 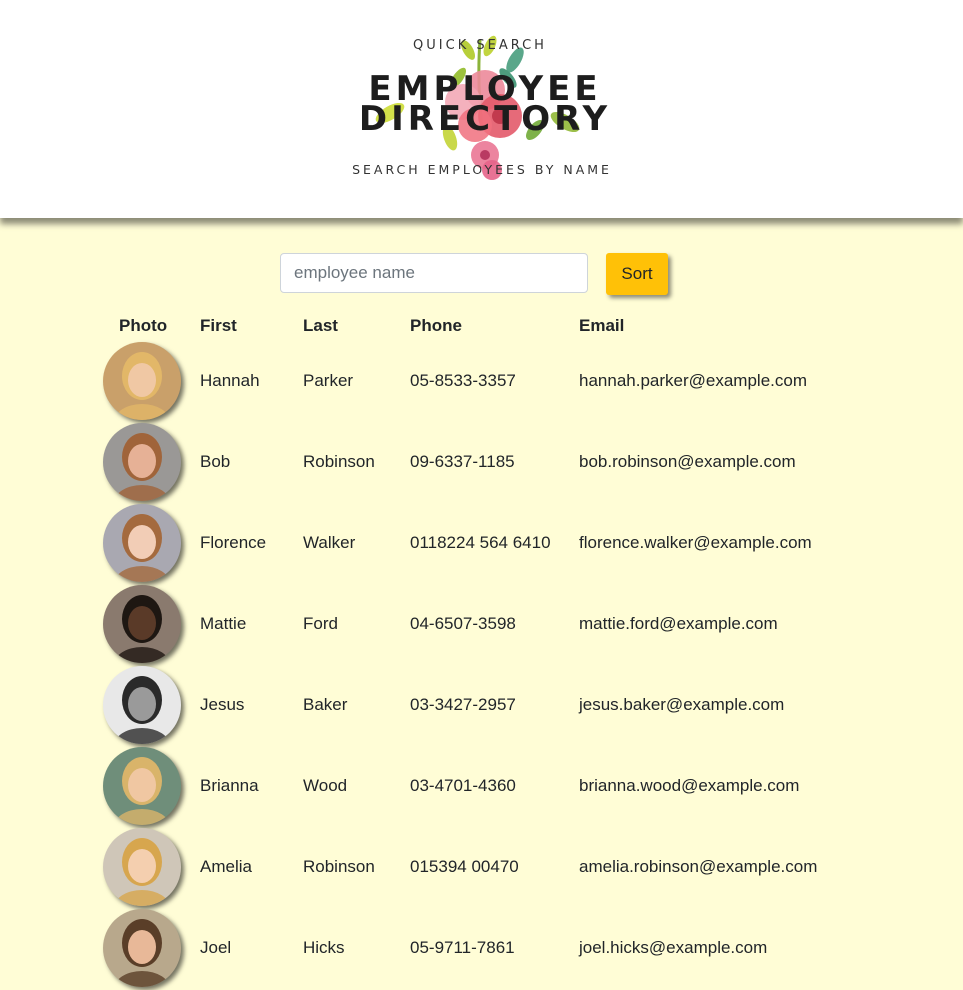 What do you see at coordinates (687, 461) in the screenshot?
I see `cell-email: bob.robinson@example.com` at bounding box center [687, 461].